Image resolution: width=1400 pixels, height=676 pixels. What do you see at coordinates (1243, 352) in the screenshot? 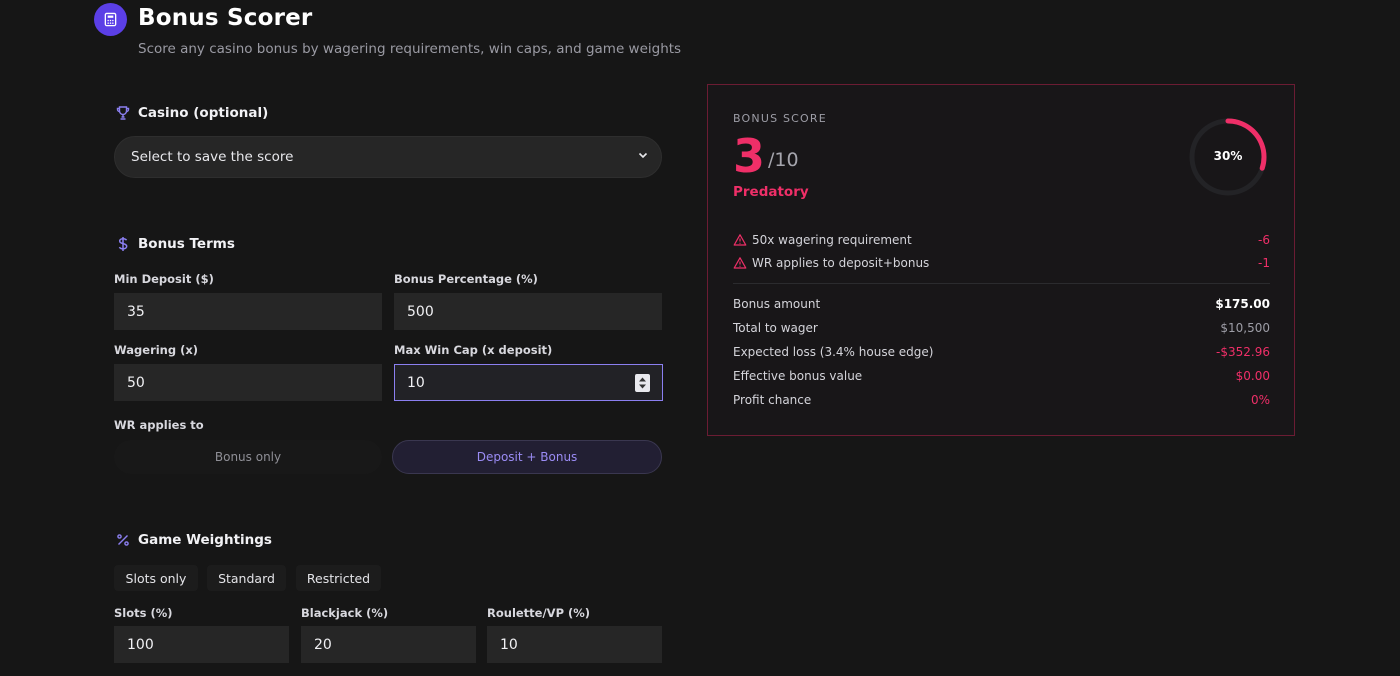
I see `stat-value: -$352.96` at bounding box center [1243, 352].